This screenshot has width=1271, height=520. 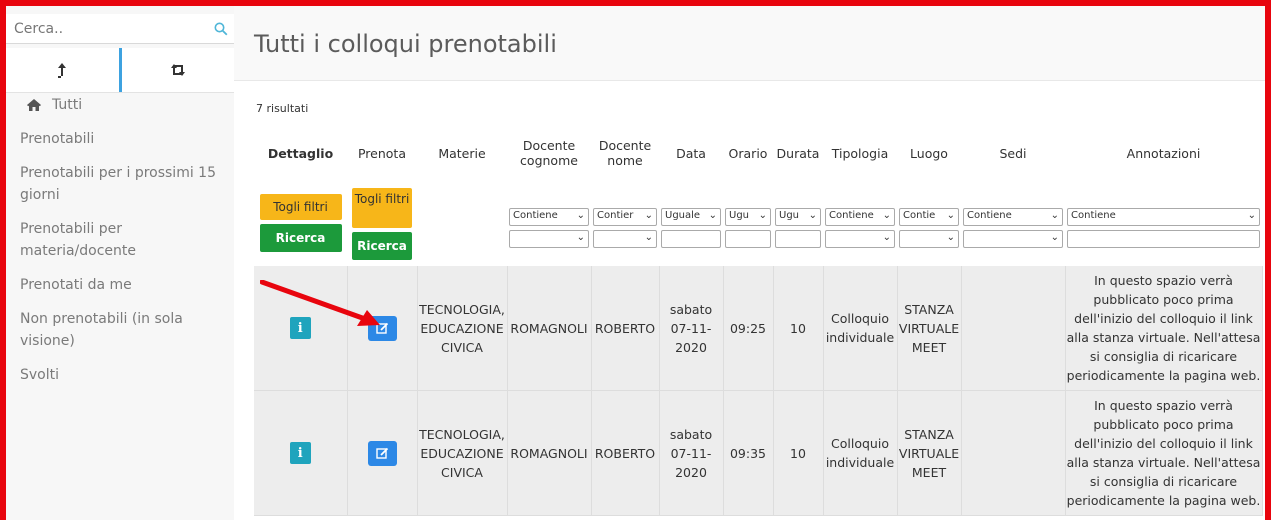 What do you see at coordinates (462, 153) in the screenshot?
I see `header-materie: Materie` at bounding box center [462, 153].